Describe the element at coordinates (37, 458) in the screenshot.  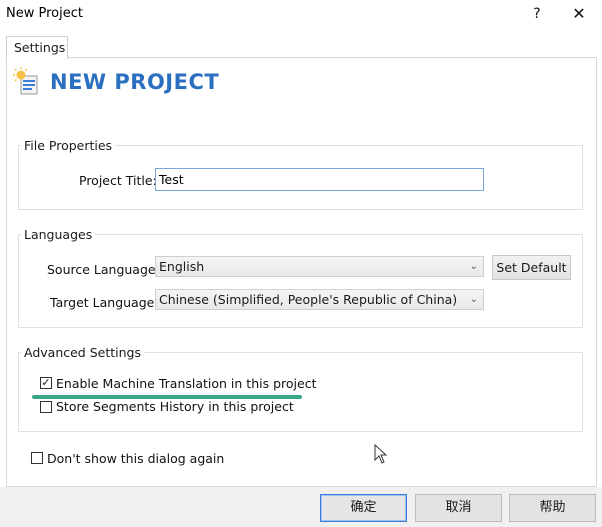
I see `dont-show-checkbox` at that location.